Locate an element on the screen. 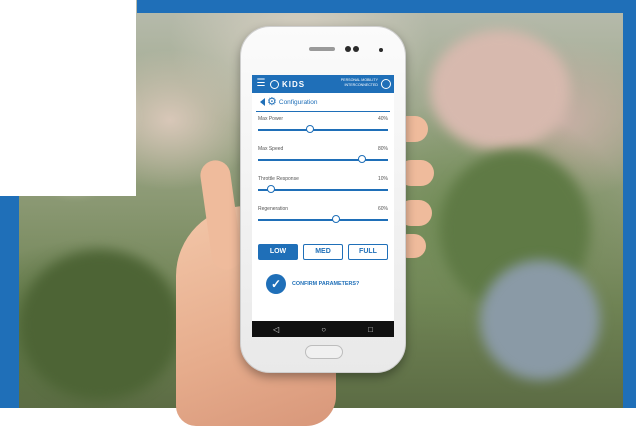  blurred-car is located at coordinates (540, 320).